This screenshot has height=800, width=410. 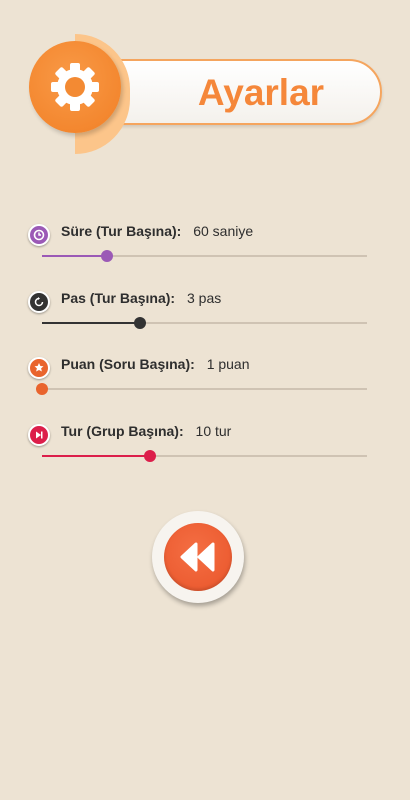 I want to click on setting-sure: Süre (Tur Başına): 60 saniye, so click(x=205, y=253).